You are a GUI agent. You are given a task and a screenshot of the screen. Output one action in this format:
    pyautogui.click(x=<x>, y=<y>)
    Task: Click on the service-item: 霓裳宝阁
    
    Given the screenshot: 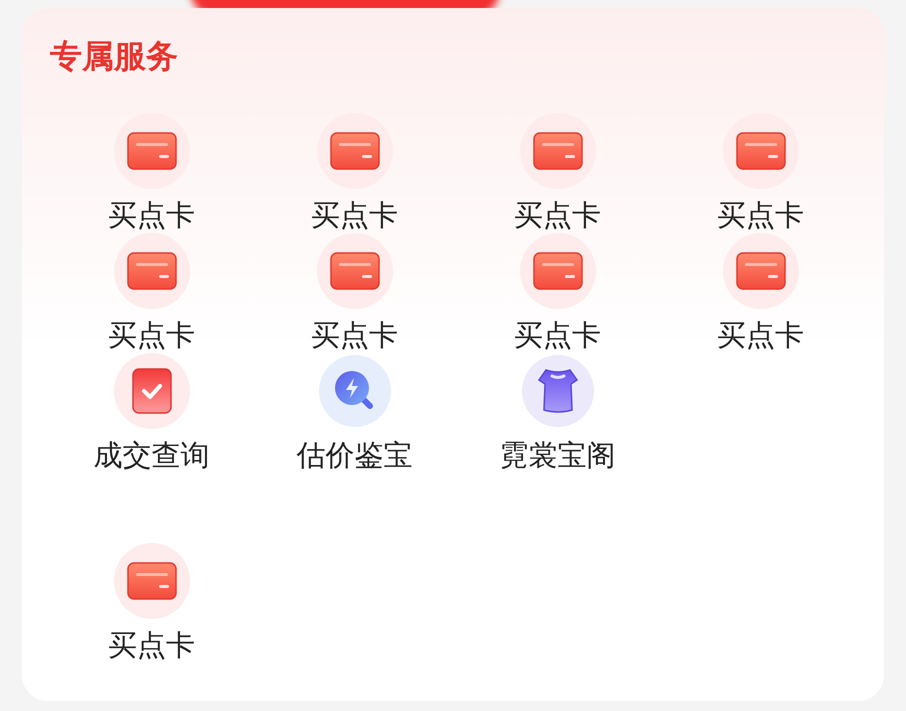 What is the action you would take?
    pyautogui.click(x=557, y=413)
    